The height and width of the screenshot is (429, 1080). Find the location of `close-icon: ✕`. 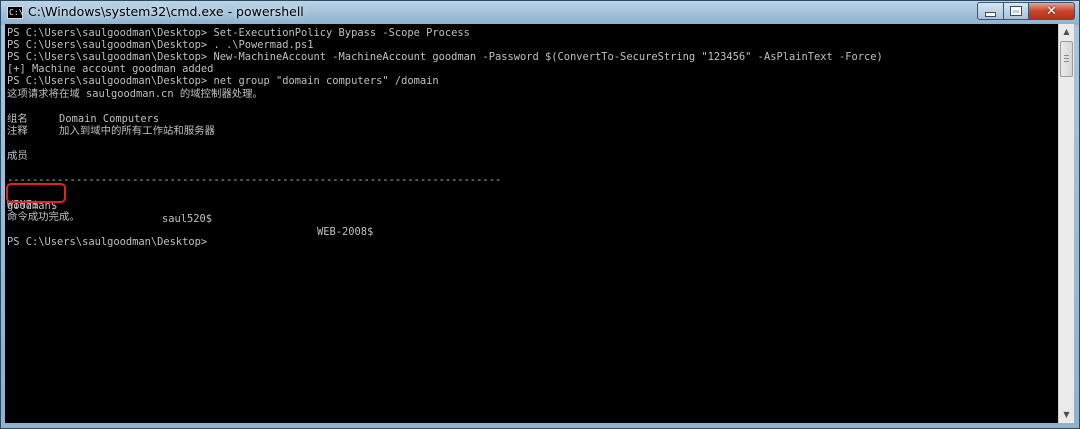

close-icon: ✕ is located at coordinates (1051, 11).